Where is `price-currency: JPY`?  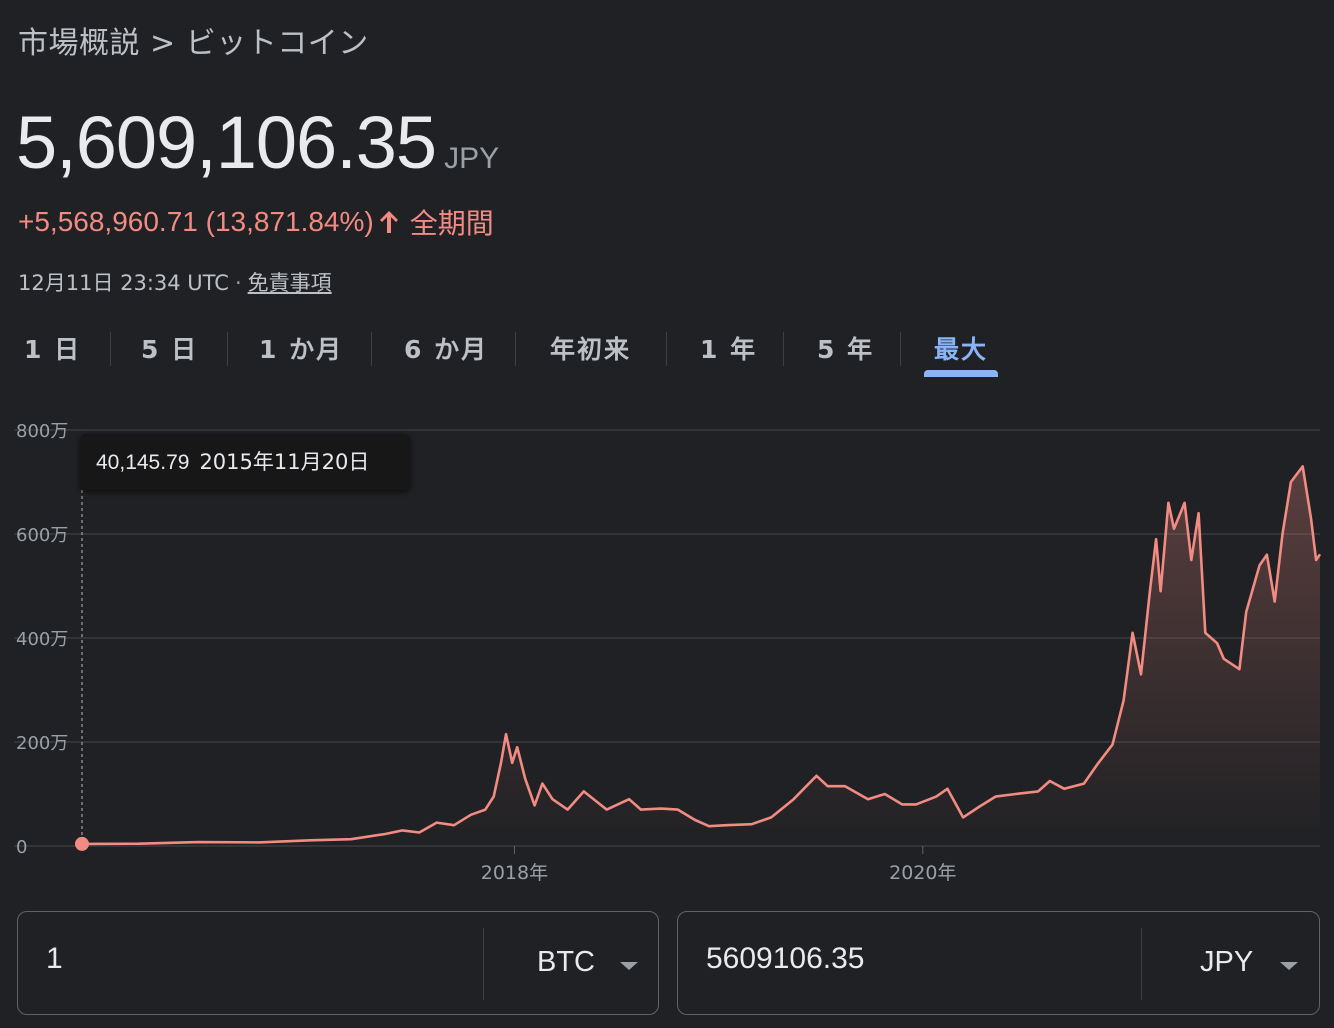 price-currency: JPY is located at coordinates (472, 158).